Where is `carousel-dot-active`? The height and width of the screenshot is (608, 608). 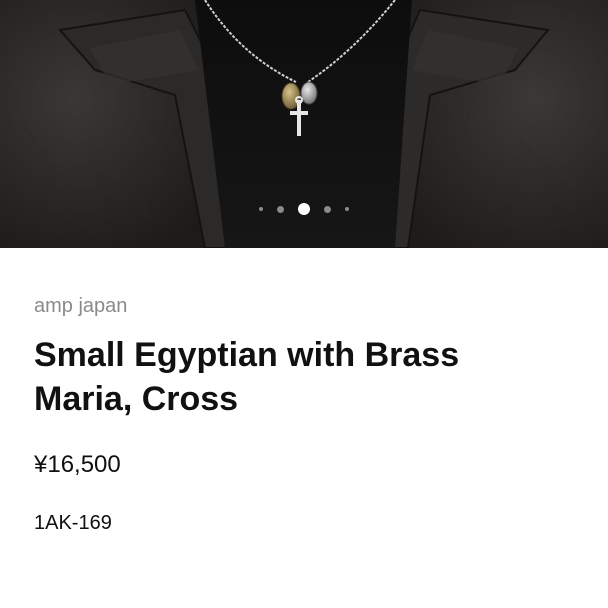
carousel-dot-active is located at coordinates (304, 209).